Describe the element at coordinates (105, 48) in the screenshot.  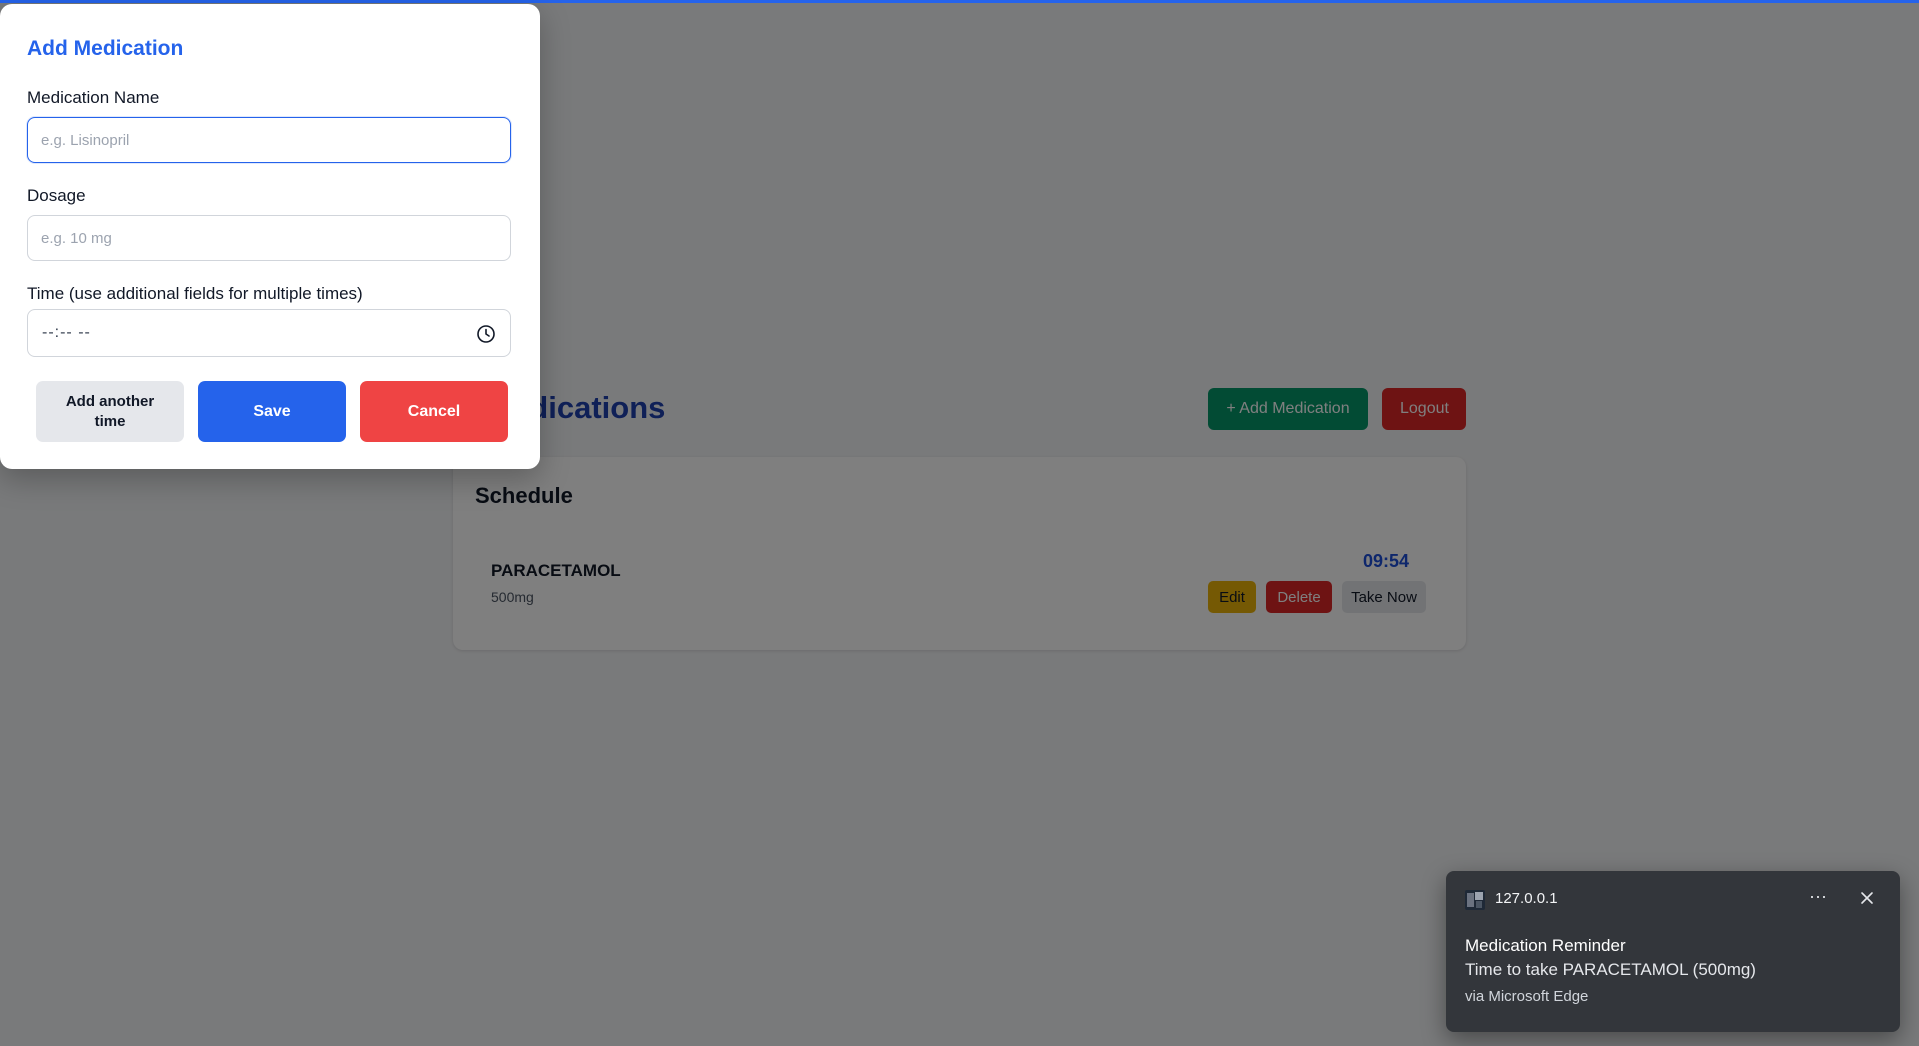
I see `modal-title: Add Medication` at that location.